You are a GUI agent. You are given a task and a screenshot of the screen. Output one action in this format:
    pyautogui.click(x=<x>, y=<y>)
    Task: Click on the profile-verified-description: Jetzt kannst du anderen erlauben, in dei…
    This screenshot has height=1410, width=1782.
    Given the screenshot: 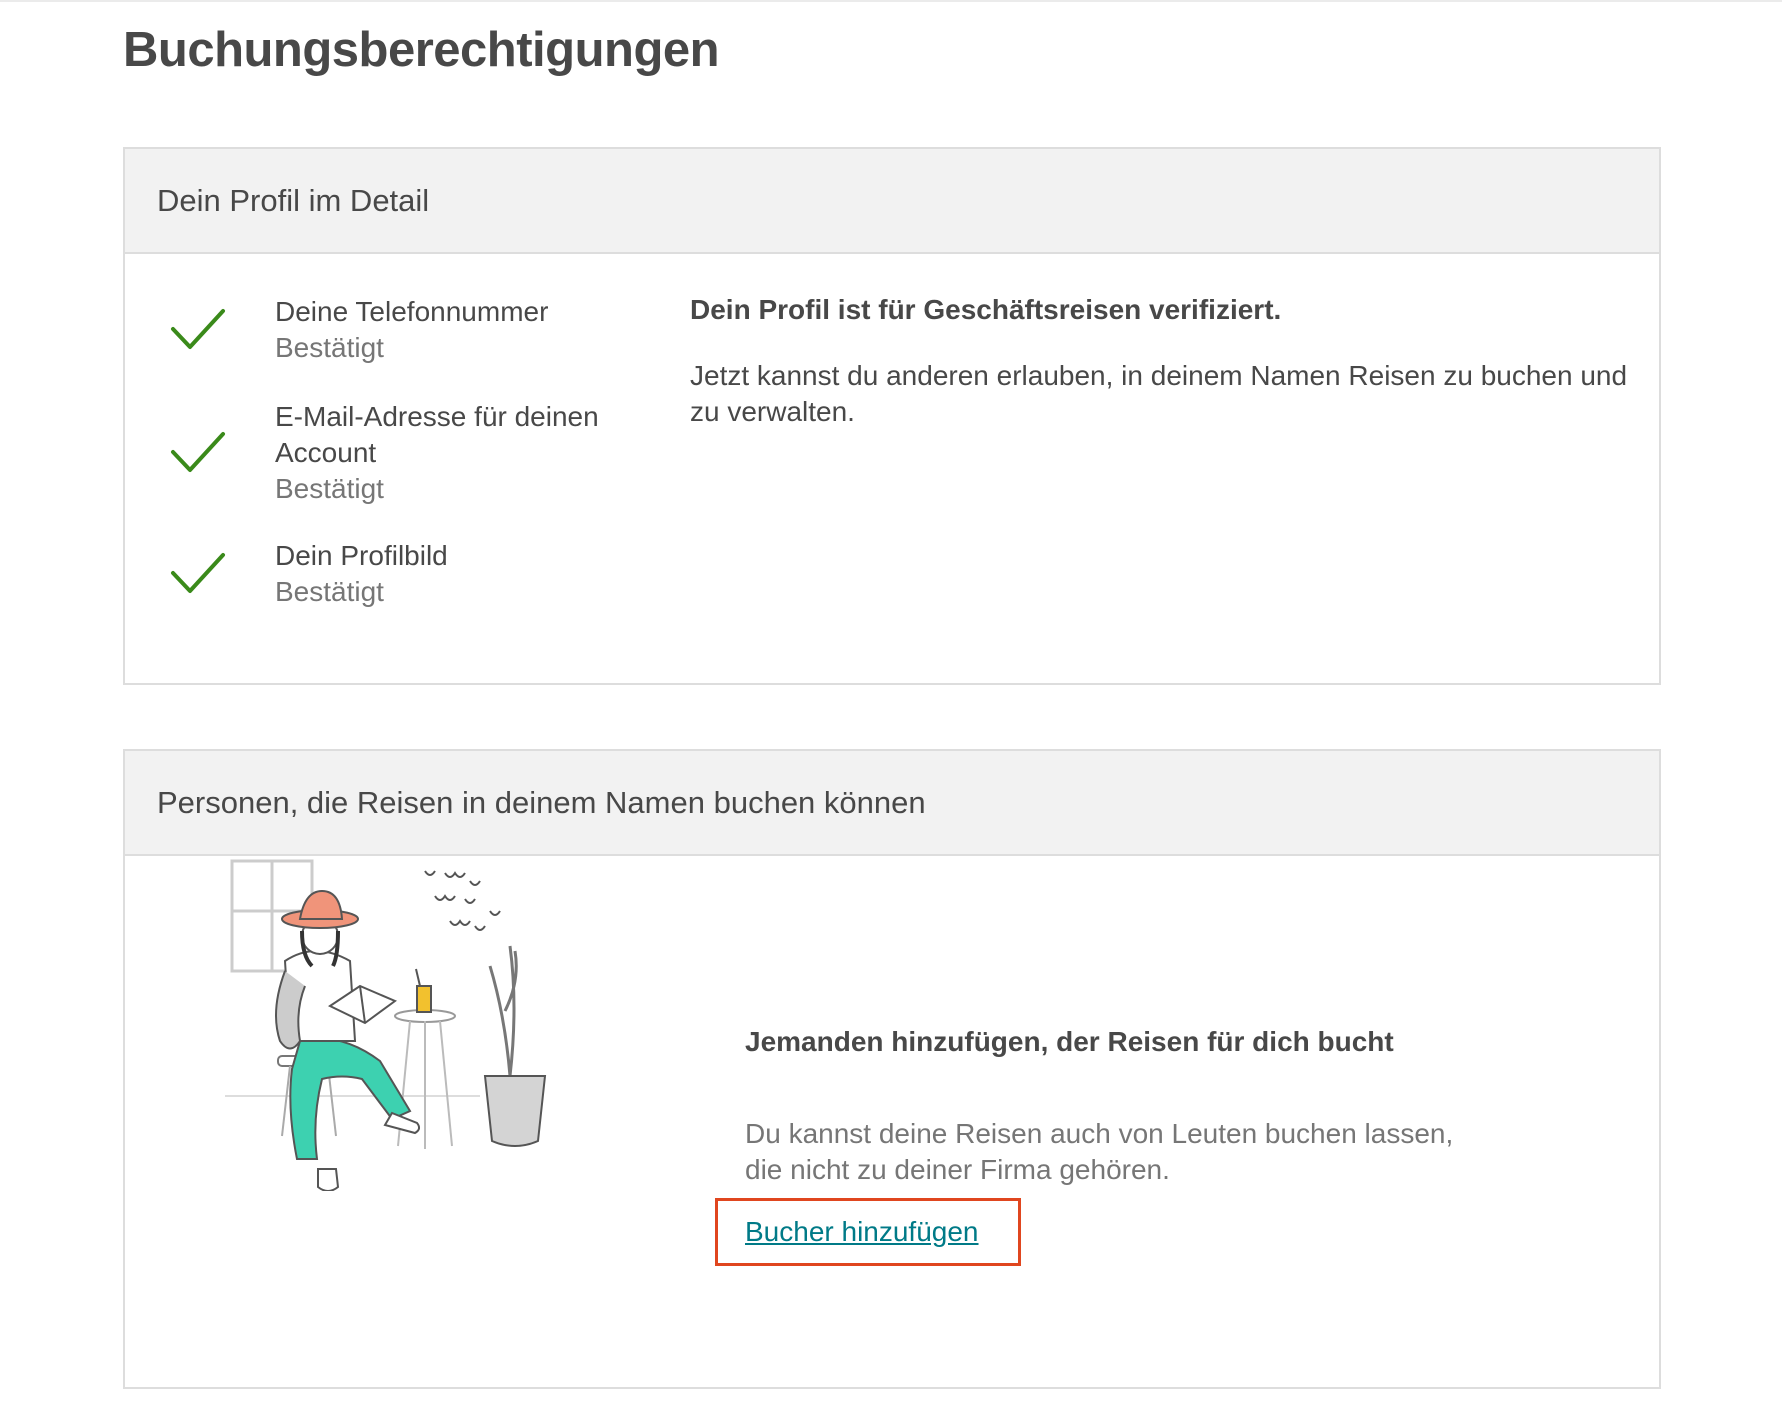 What is the action you would take?
    pyautogui.click(x=1159, y=393)
    